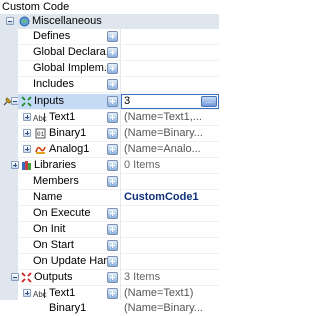 This screenshot has height=316, width=320. Describe the element at coordinates (109, 21) in the screenshot. I see `category-row-miscellaneous: Miscellaneous` at that location.